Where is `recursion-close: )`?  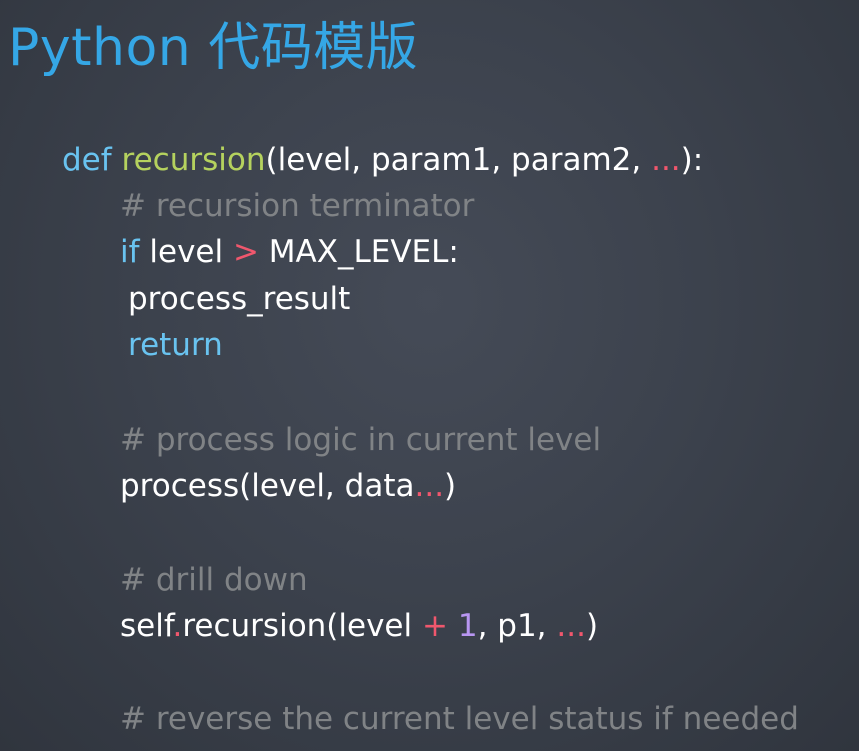
recursion-close: ) is located at coordinates (592, 626).